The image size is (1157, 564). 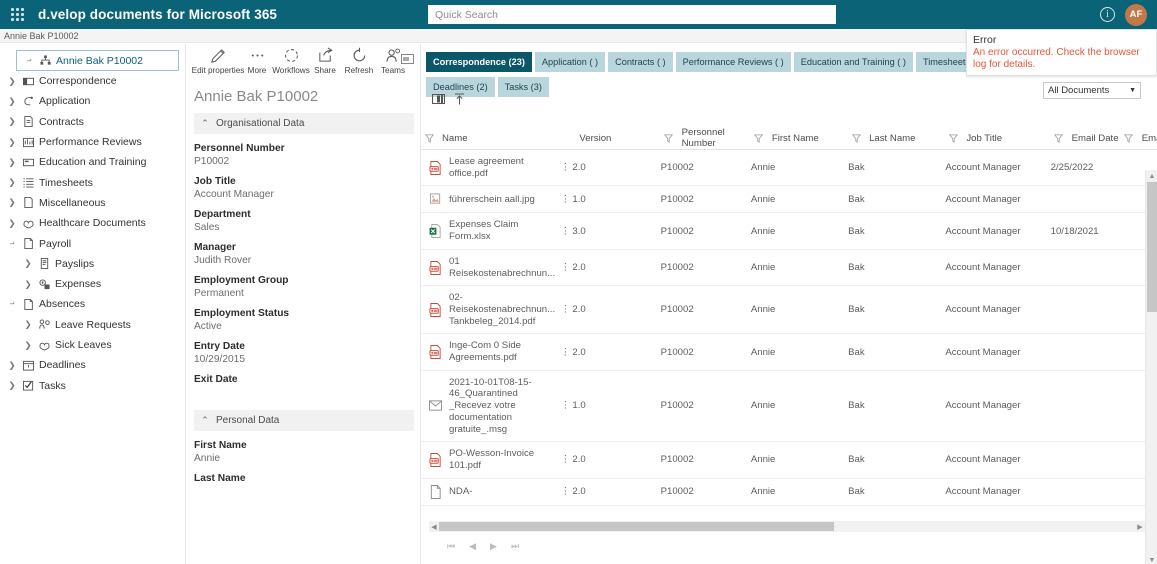 I want to click on tab-correspondence: Correspondence (23), so click(x=479, y=62).